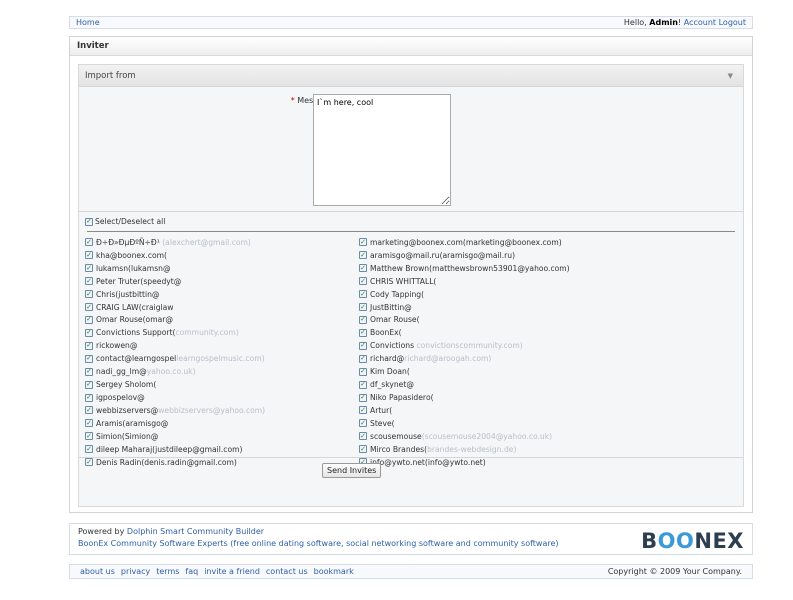  What do you see at coordinates (411, 46) in the screenshot?
I see `panel-title: Inviter` at bounding box center [411, 46].